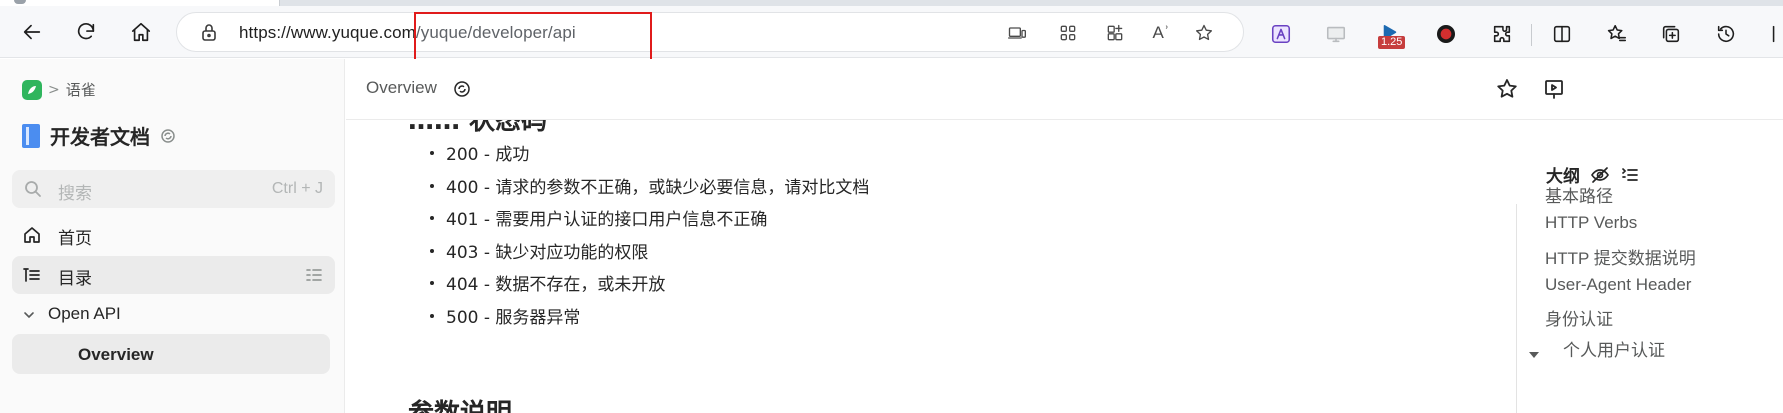 This screenshot has width=1783, height=413. What do you see at coordinates (327, 32) in the screenshot?
I see `url-host: https://www.yuque.com` at bounding box center [327, 32].